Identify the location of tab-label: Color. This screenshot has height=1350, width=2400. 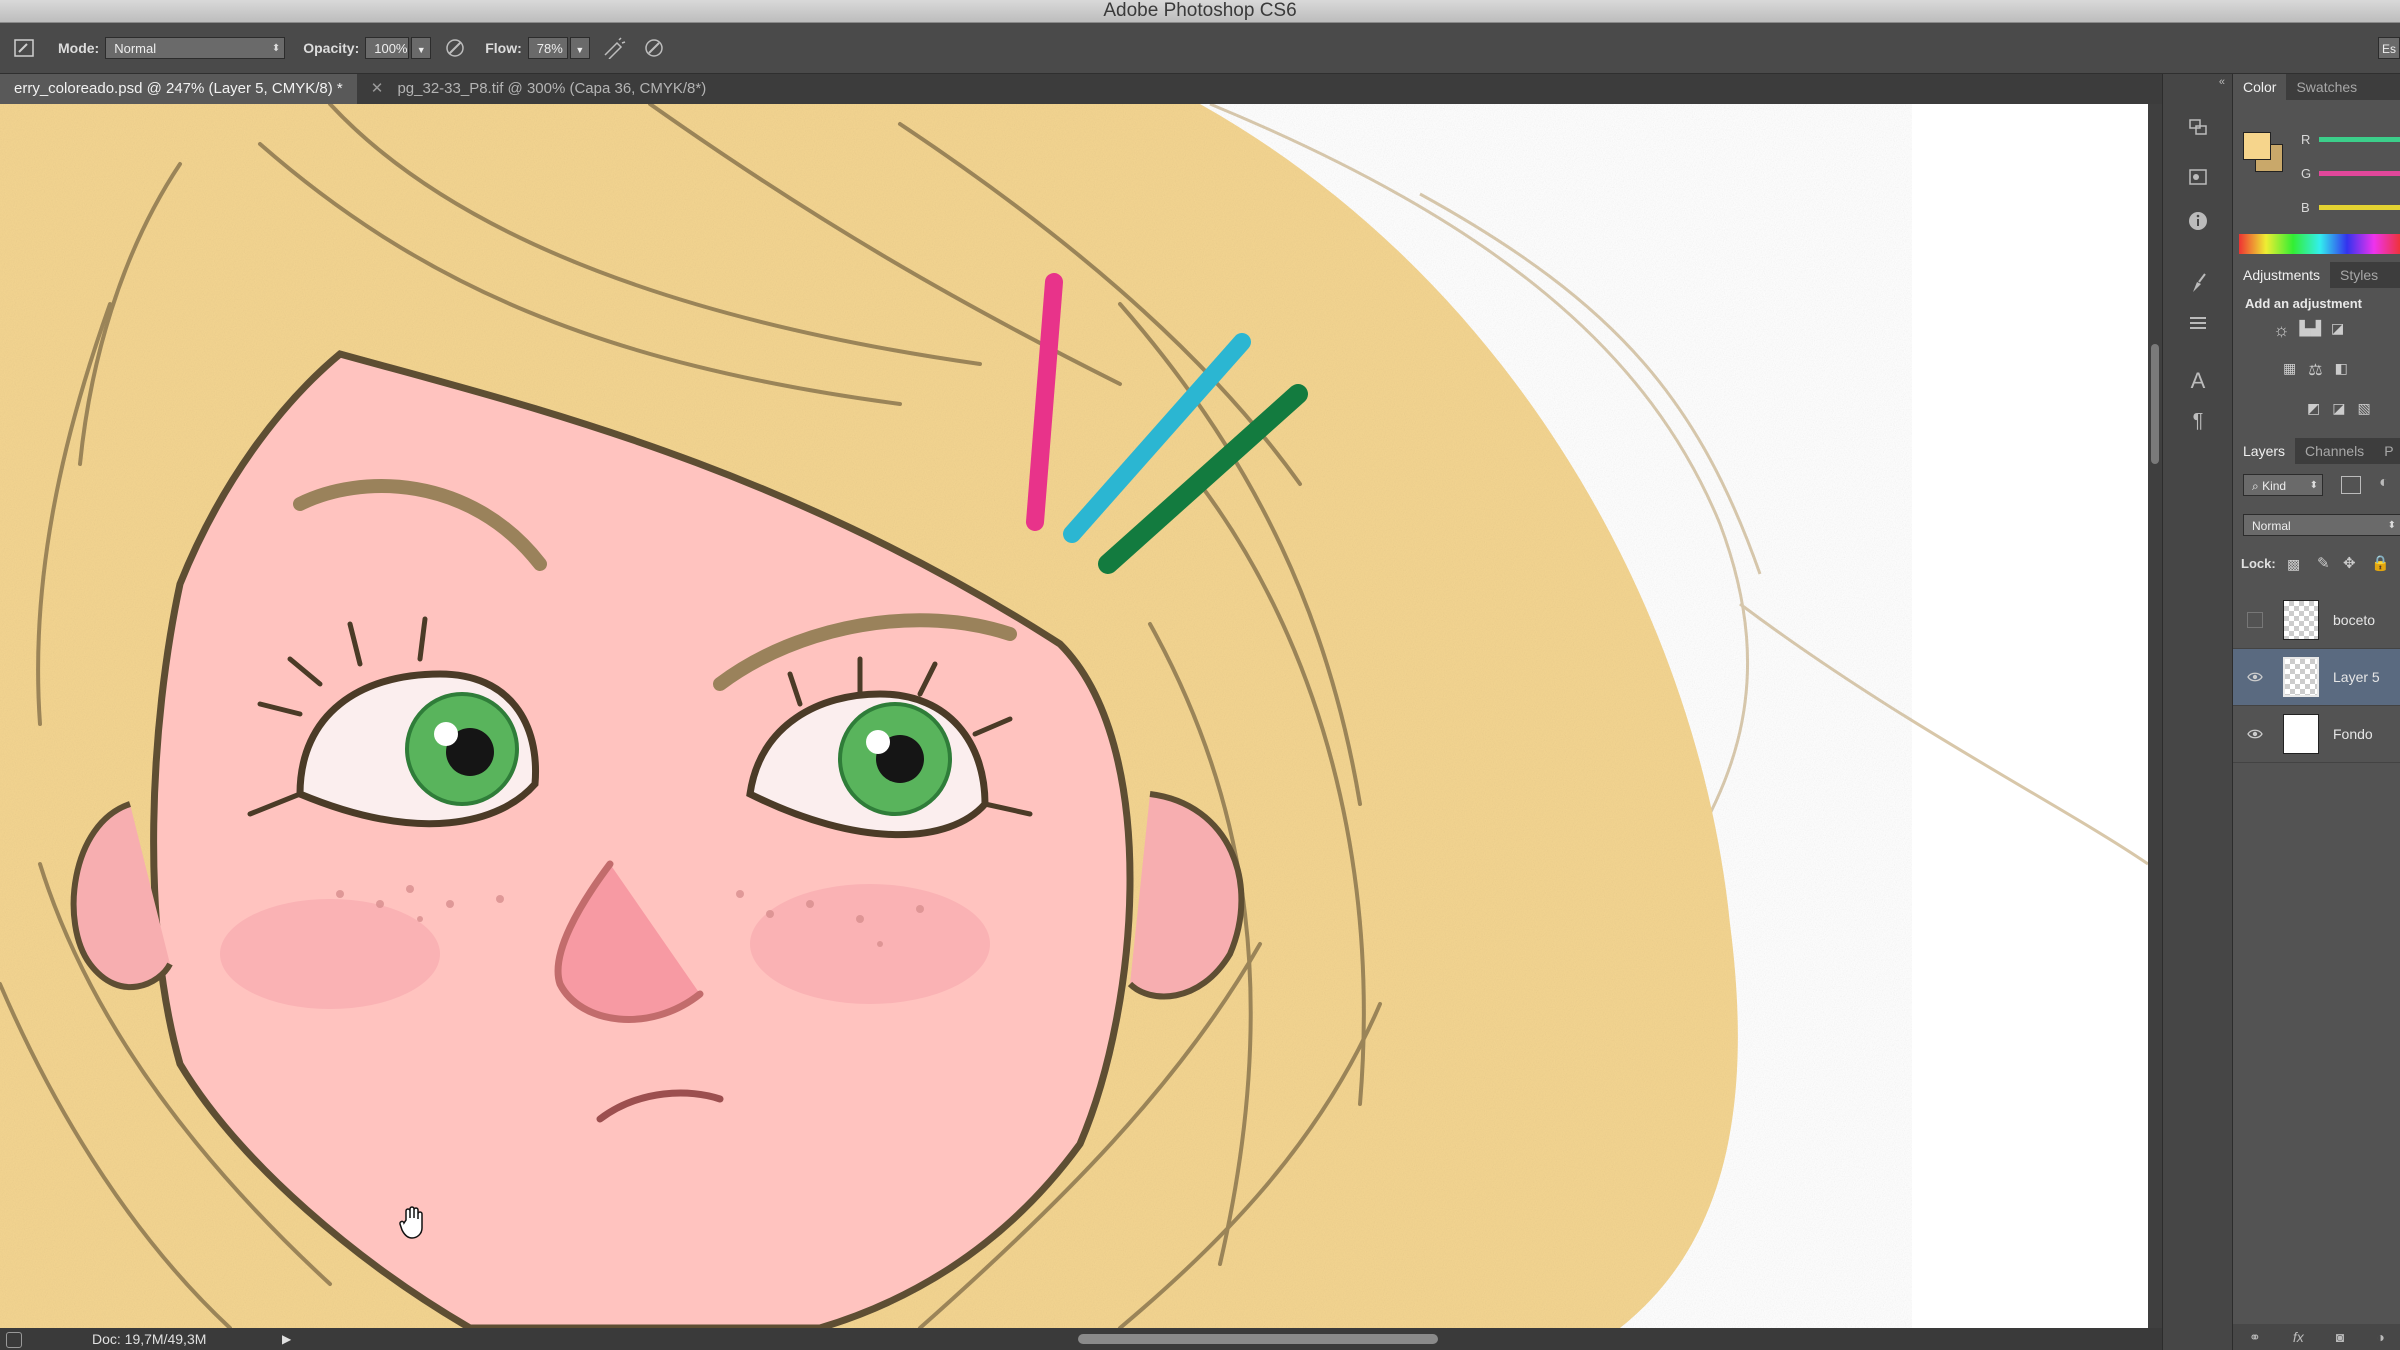
(2260, 87).